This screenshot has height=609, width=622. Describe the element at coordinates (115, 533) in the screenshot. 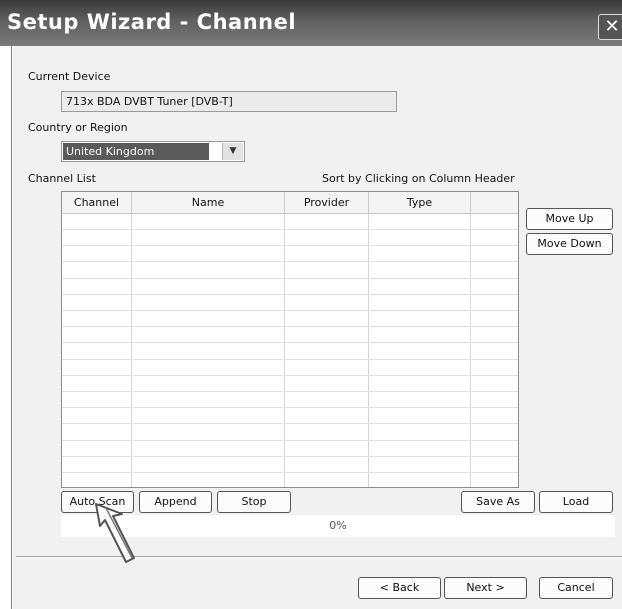

I see `mouse-cursor-icon` at that location.